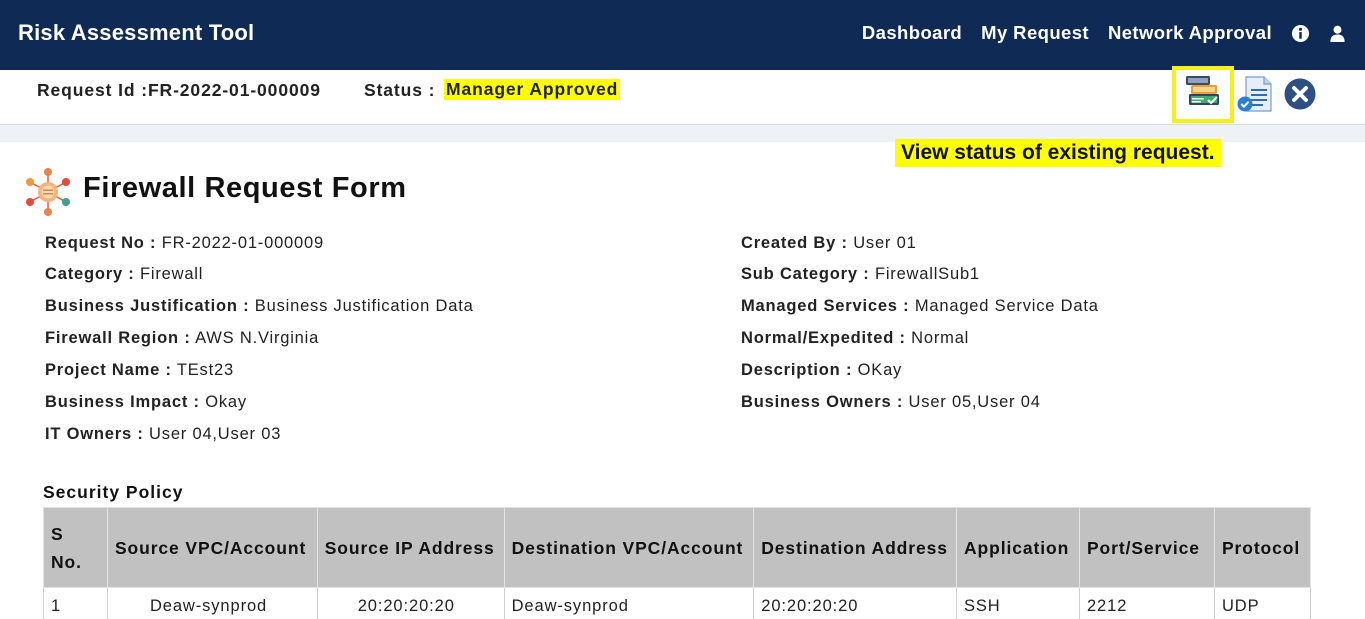 The width and height of the screenshot is (1365, 619). I want to click on field-value: Business Justification Data, so click(364, 306).